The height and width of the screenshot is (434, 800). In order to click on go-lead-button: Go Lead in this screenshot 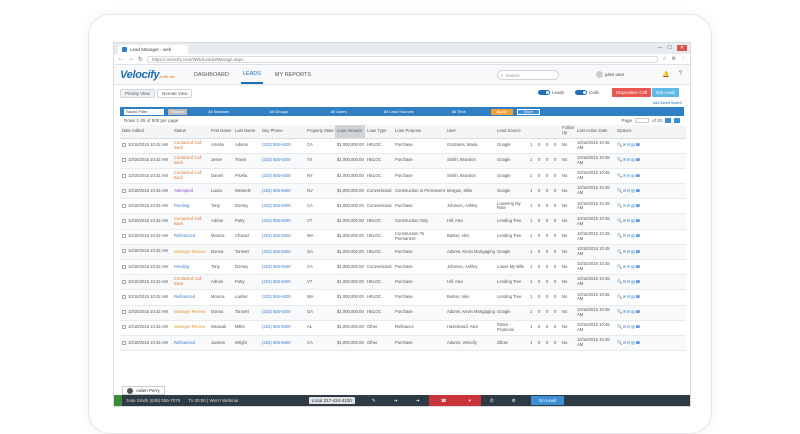, I will do `click(547, 400)`.